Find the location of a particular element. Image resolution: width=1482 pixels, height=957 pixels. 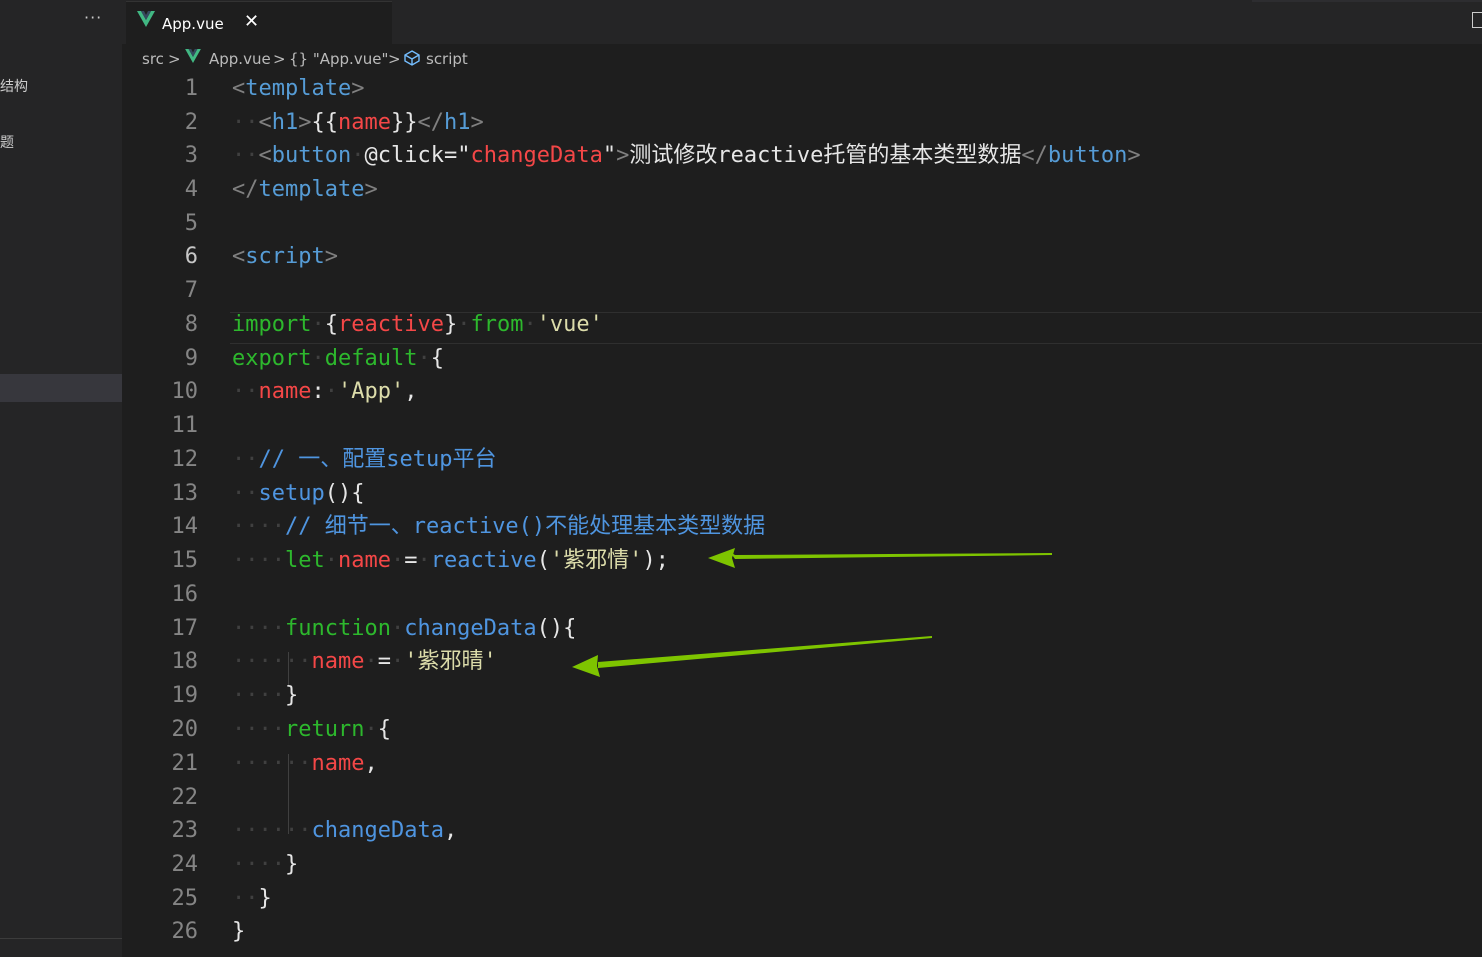

code-line-9: export·default·{ is located at coordinates (338, 358).